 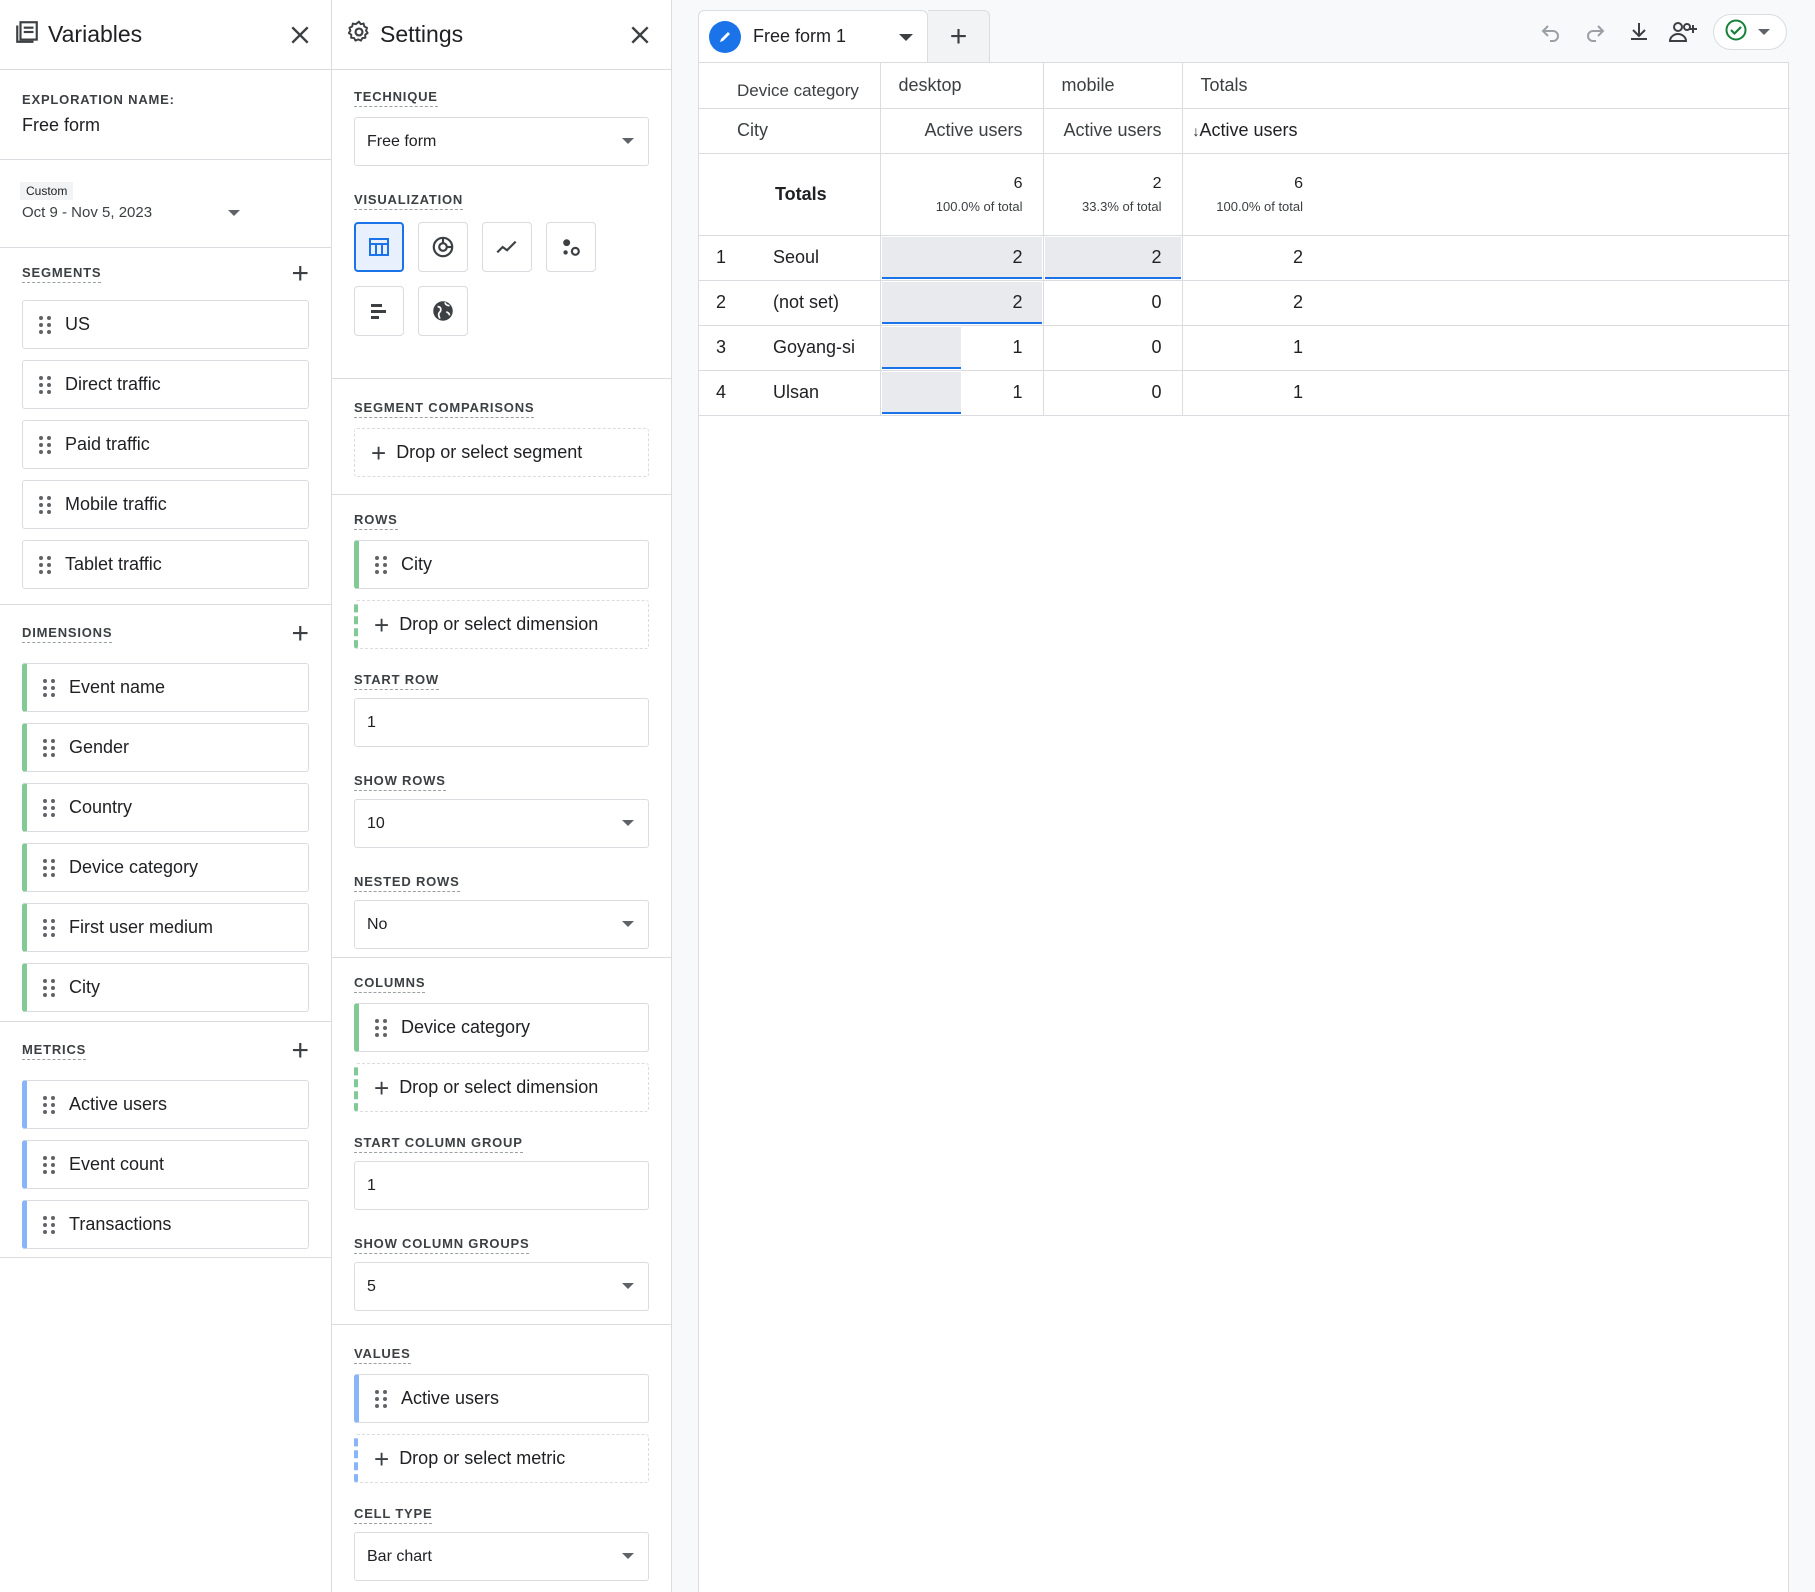 What do you see at coordinates (300, 274) in the screenshot?
I see `add-segment-icon: +` at bounding box center [300, 274].